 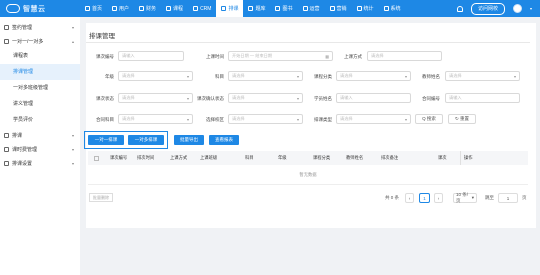 I want to click on nav-item-label: 图书, so click(x=287, y=9).